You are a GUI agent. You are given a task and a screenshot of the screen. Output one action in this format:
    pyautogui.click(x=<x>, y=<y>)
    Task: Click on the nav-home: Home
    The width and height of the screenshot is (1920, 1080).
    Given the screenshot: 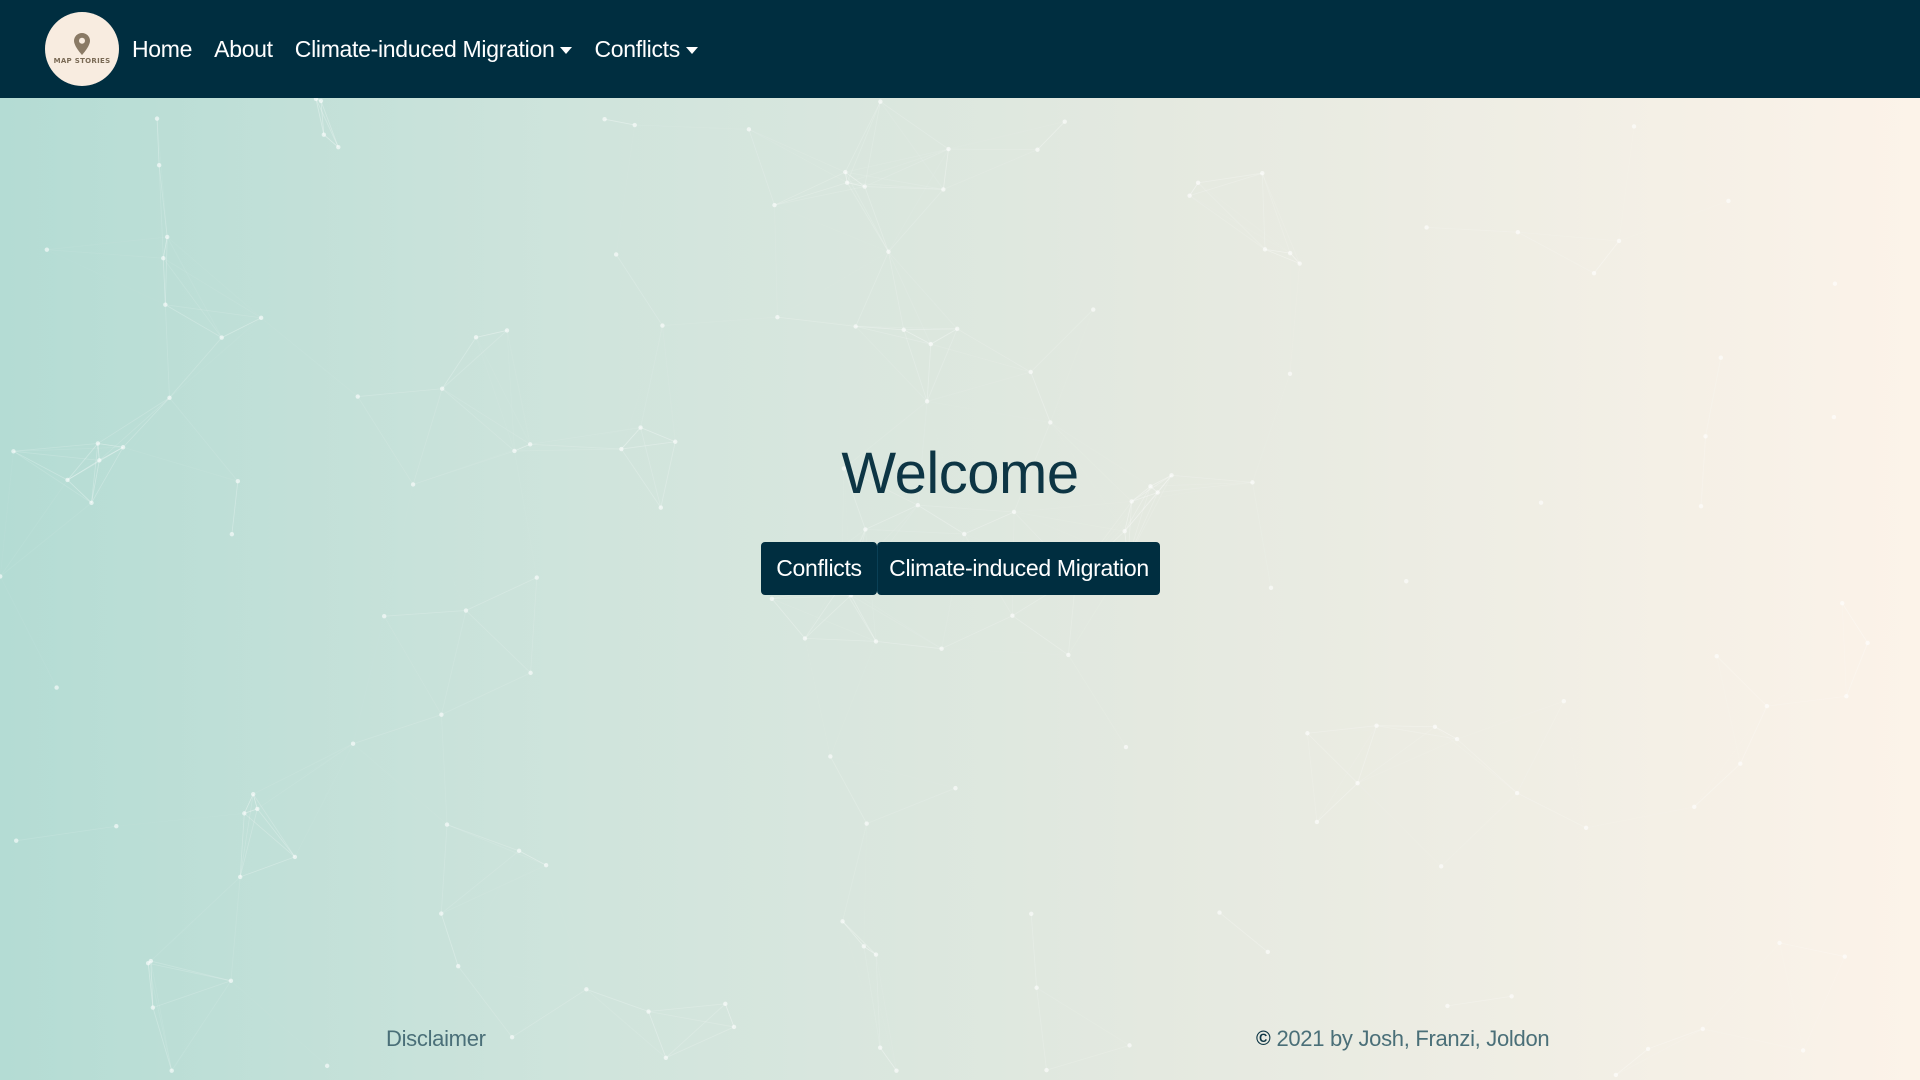 What is the action you would take?
    pyautogui.click(x=162, y=49)
    